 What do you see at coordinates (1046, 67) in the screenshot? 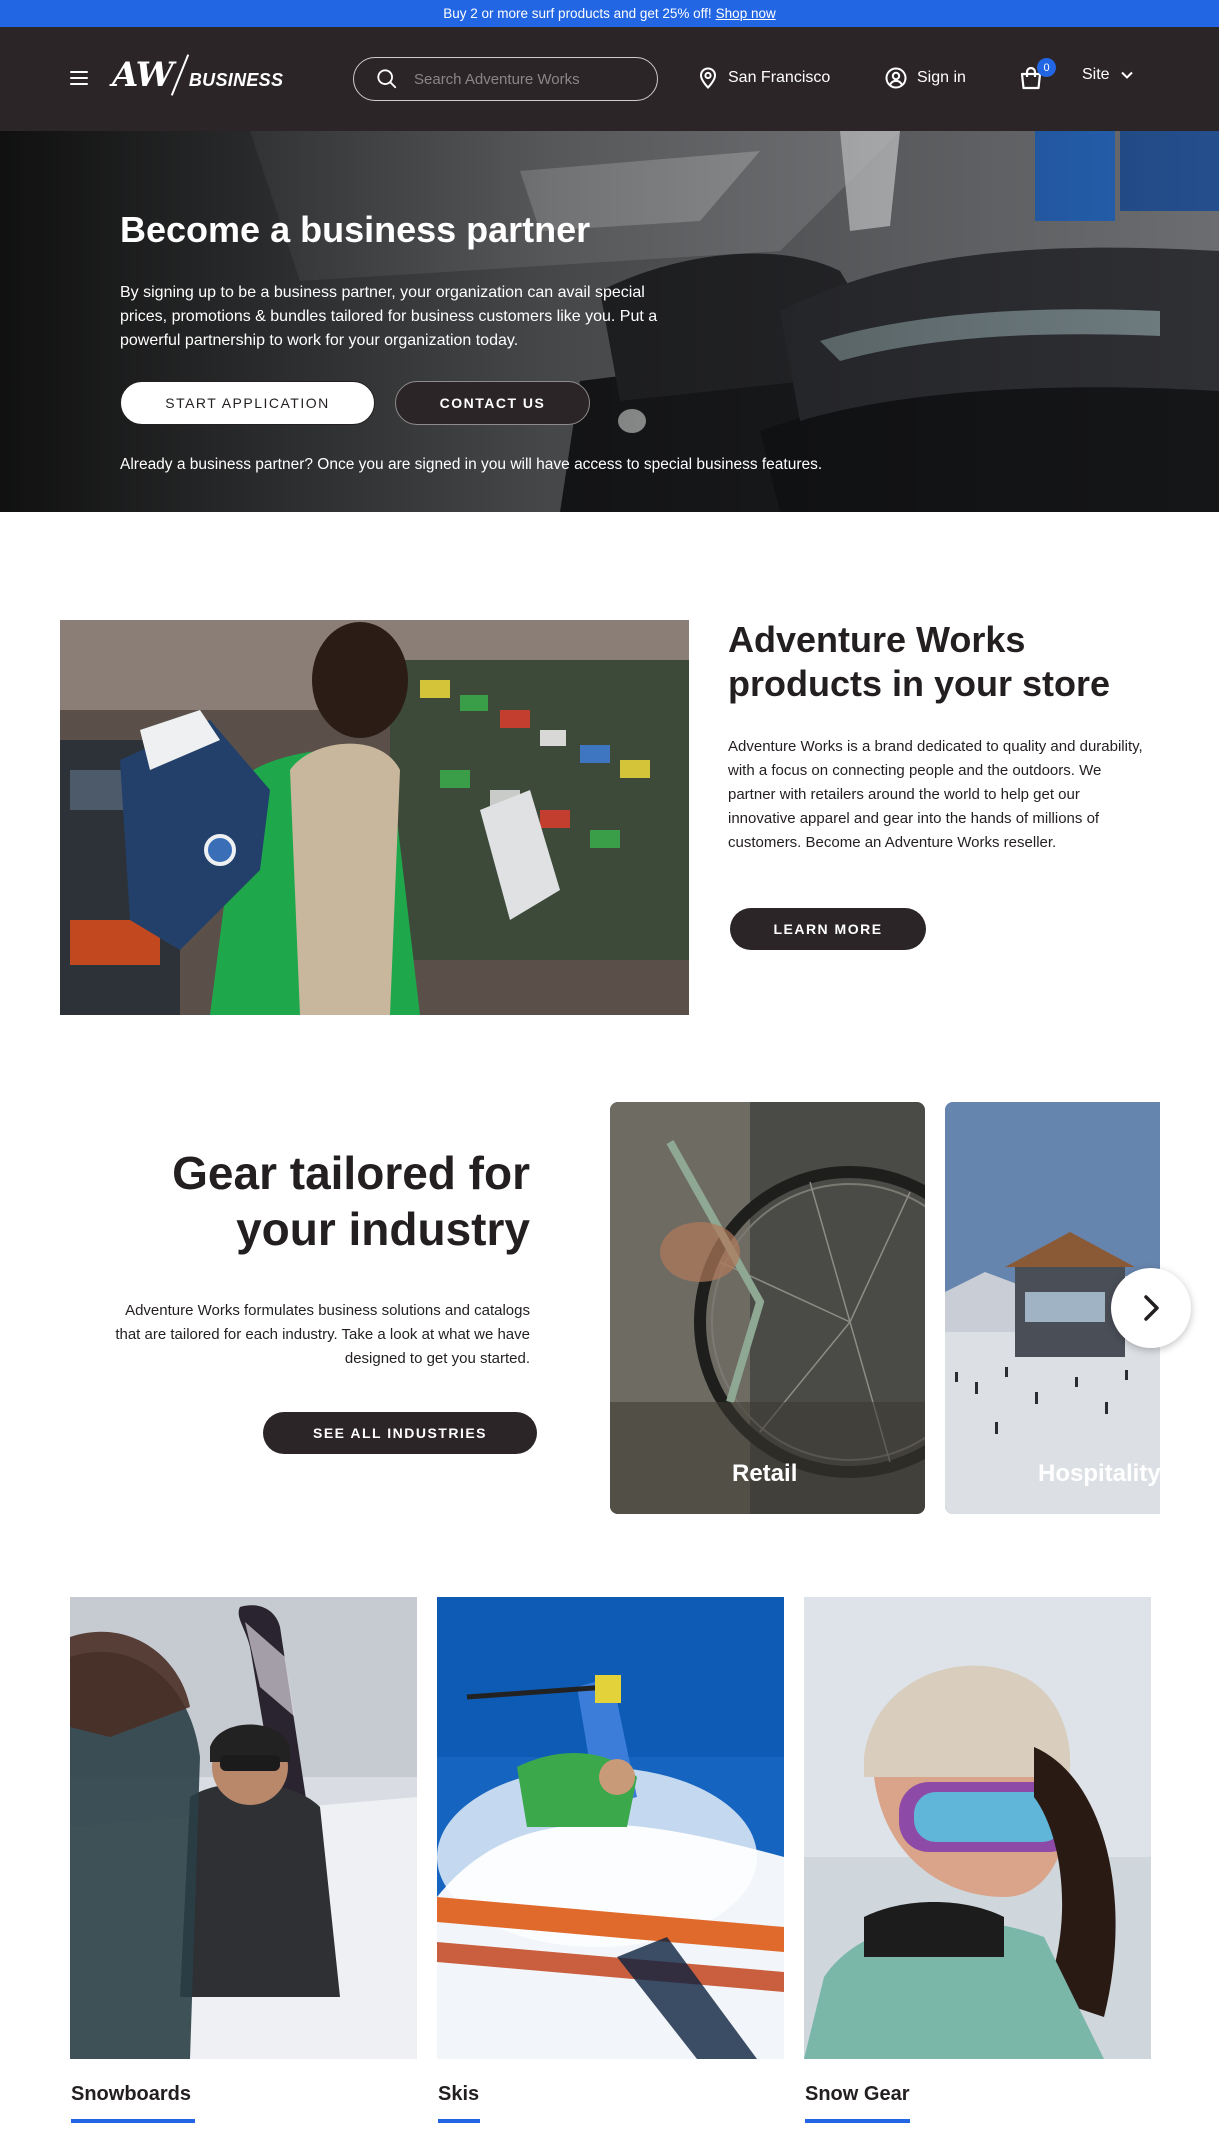
I see `cart-count-badge: 0` at bounding box center [1046, 67].